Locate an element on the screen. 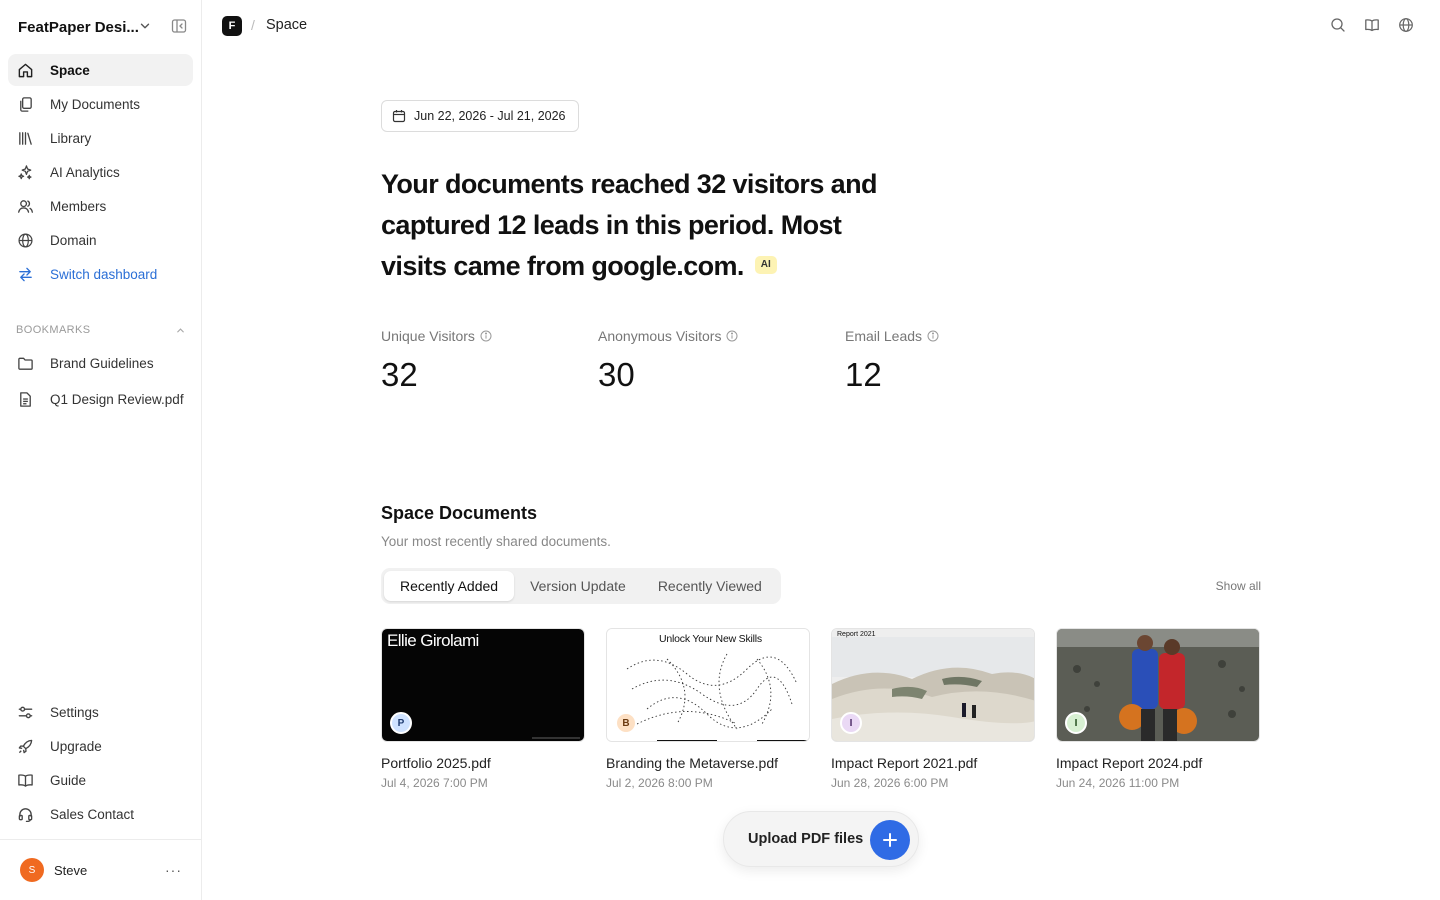 The image size is (1440, 900). folder-icon is located at coordinates (25, 363).